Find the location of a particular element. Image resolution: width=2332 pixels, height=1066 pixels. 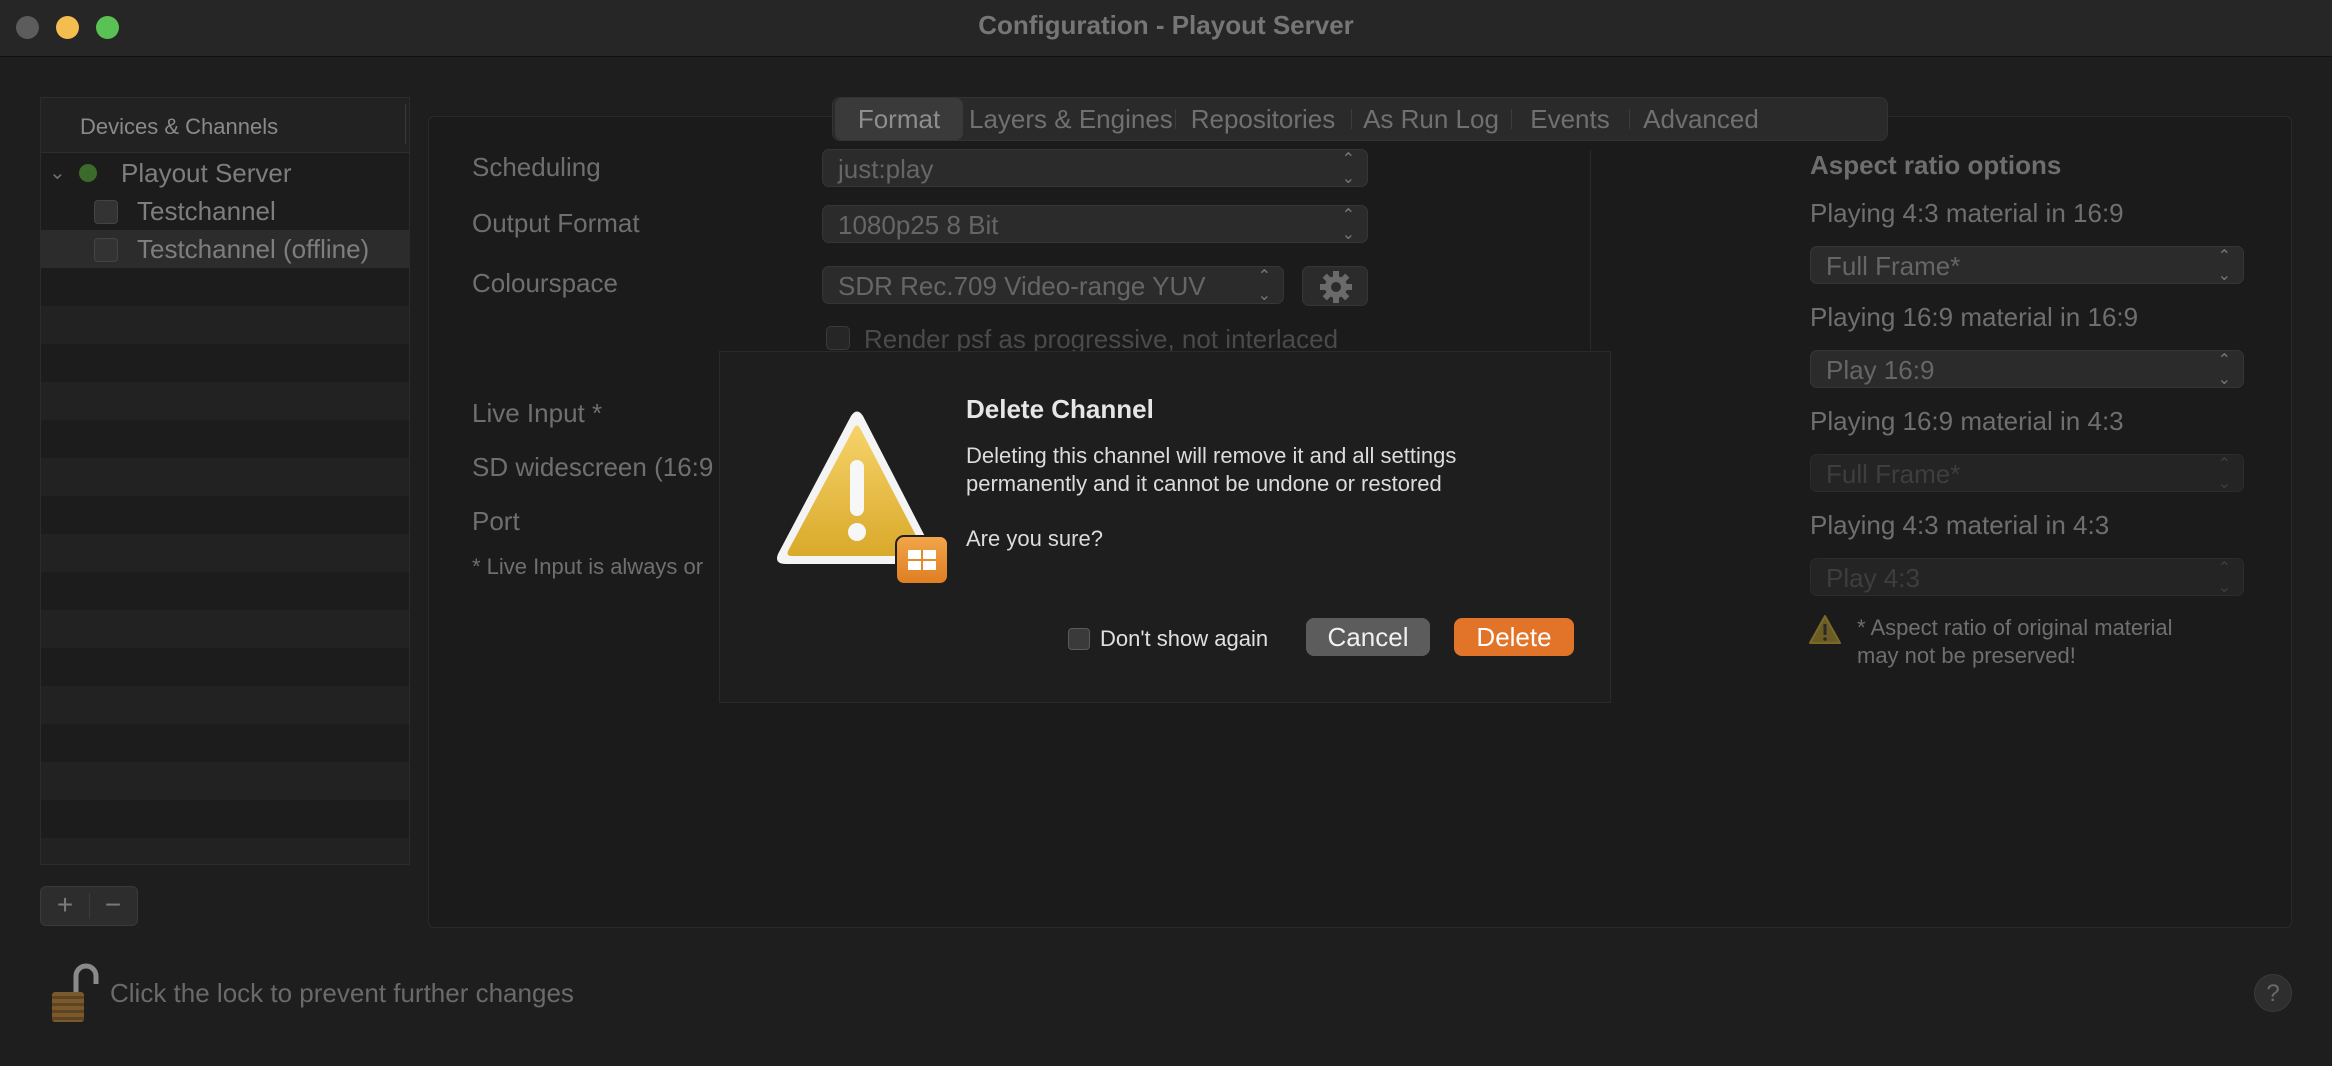

colourspace-label: Colourspace is located at coordinates (545, 283).